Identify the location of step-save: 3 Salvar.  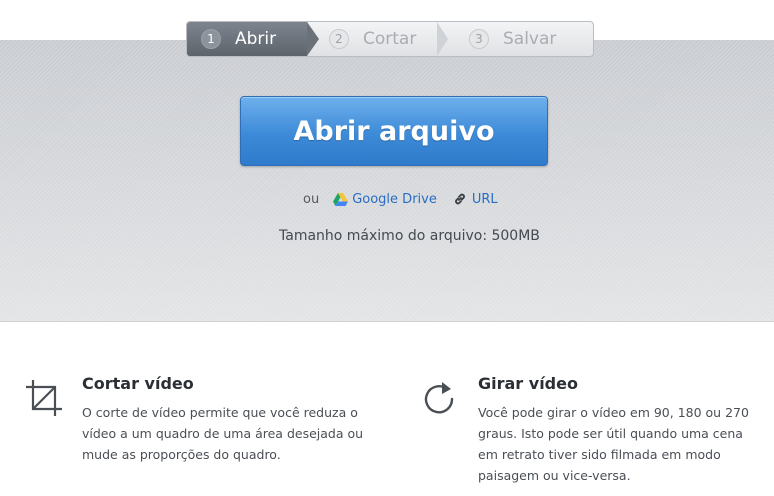
(520, 39).